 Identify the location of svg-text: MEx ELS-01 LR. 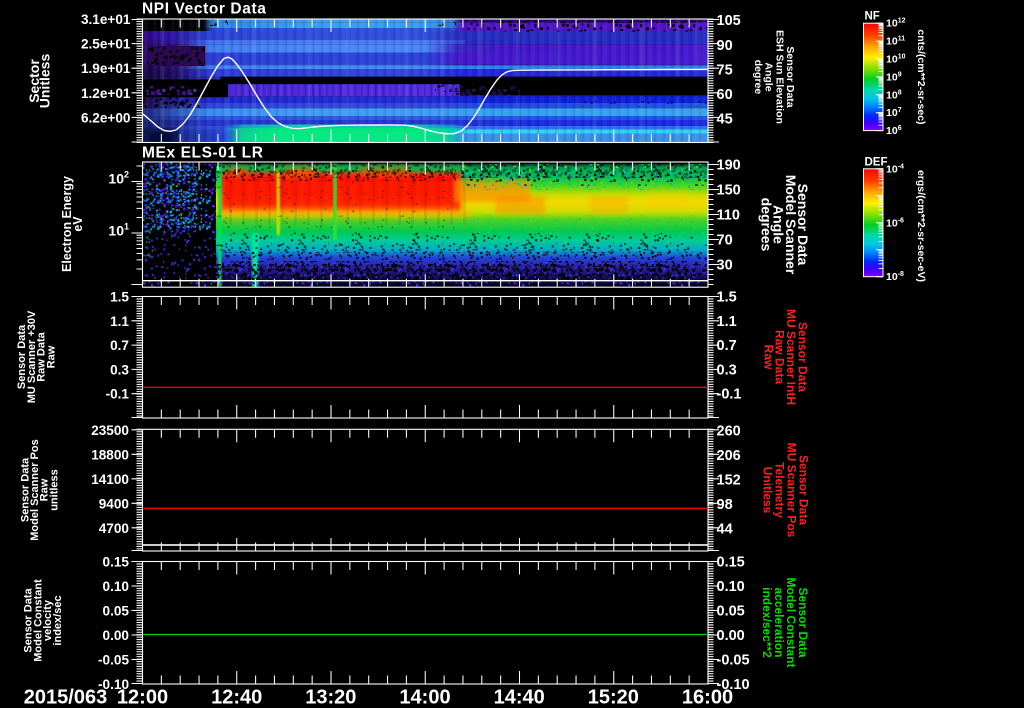
(203, 153).